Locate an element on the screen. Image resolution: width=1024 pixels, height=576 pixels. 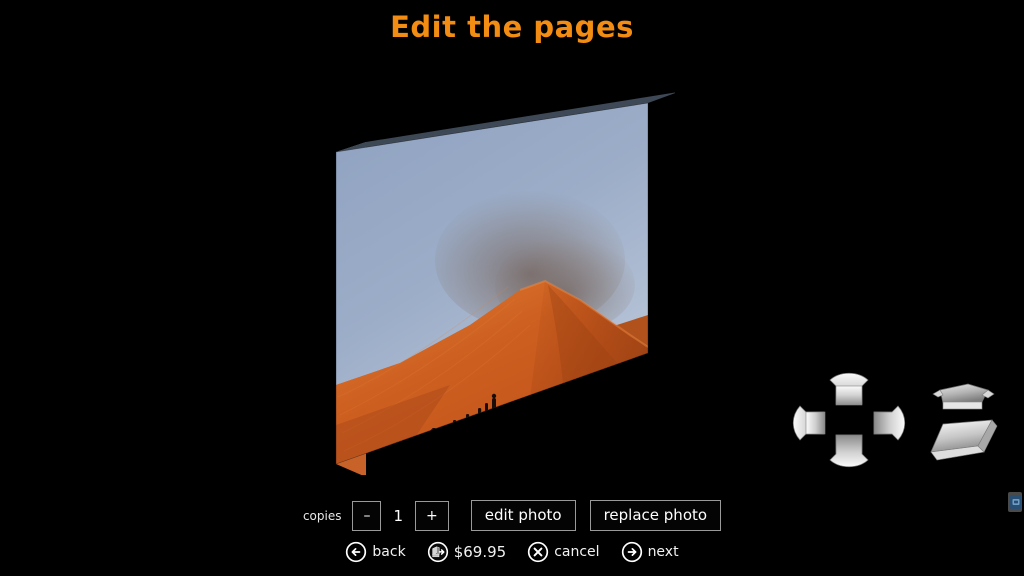
cancel-button: cancel is located at coordinates (563, 552).